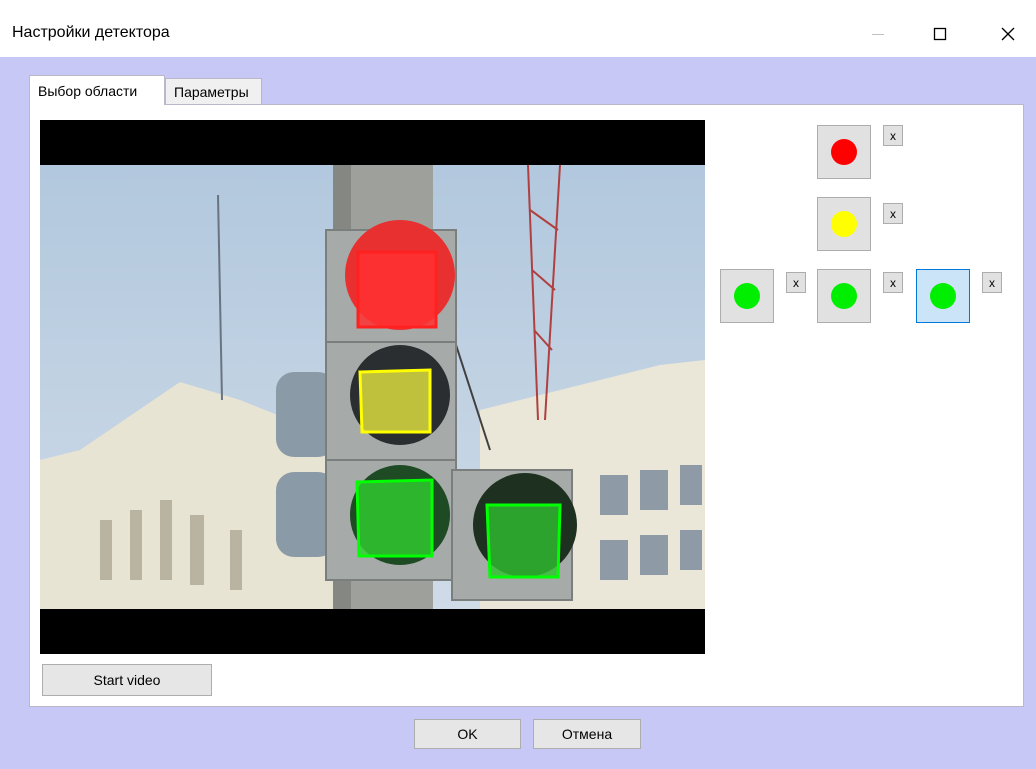 This screenshot has height=769, width=1036. What do you see at coordinates (467, 734) in the screenshot?
I see `ok-button: OK` at bounding box center [467, 734].